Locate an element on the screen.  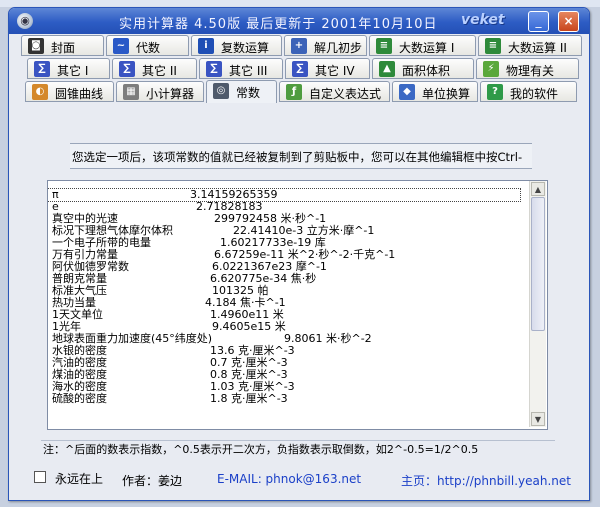
tab-label: 圆锥曲线 is located at coordinates (79, 94).